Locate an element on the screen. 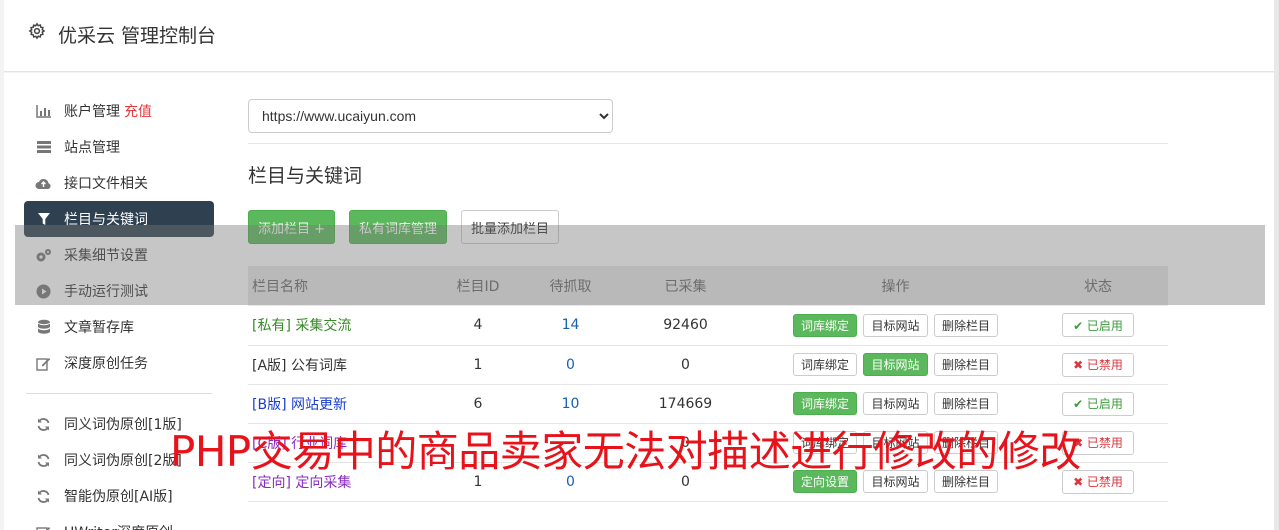  sidebar-item-label: 栏目与关键词 is located at coordinates (106, 220).